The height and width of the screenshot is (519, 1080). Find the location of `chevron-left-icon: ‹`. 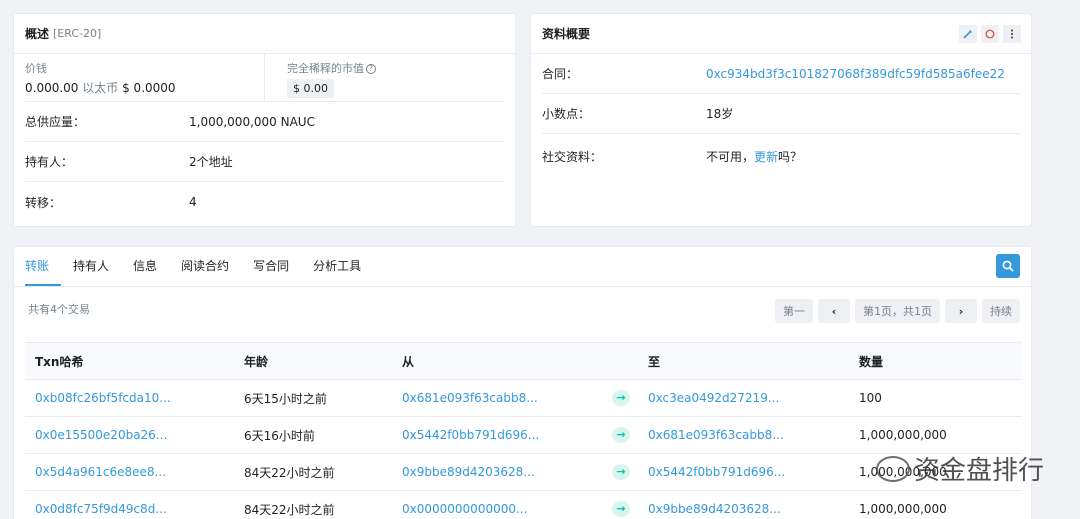

chevron-left-icon: ‹ is located at coordinates (834, 311).